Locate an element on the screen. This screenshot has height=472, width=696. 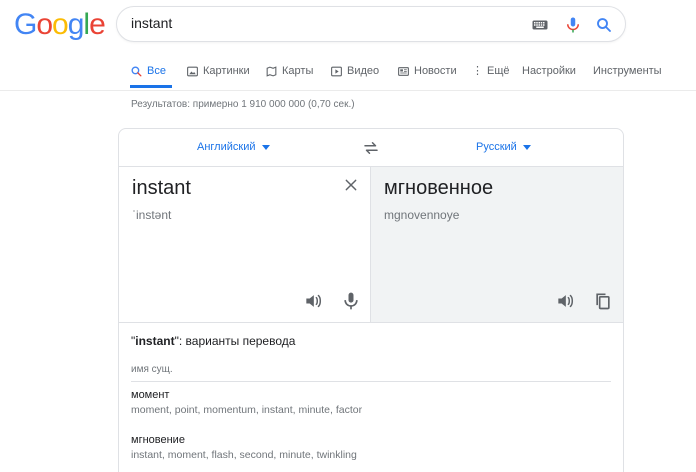
source-language-label: Английский is located at coordinates (226, 147).